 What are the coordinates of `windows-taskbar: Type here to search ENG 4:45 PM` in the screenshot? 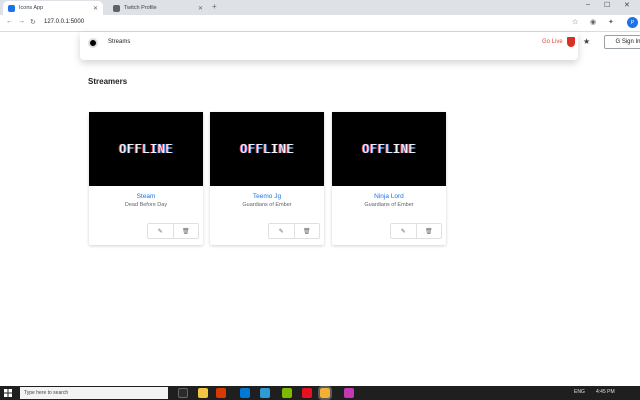 It's located at (320, 393).